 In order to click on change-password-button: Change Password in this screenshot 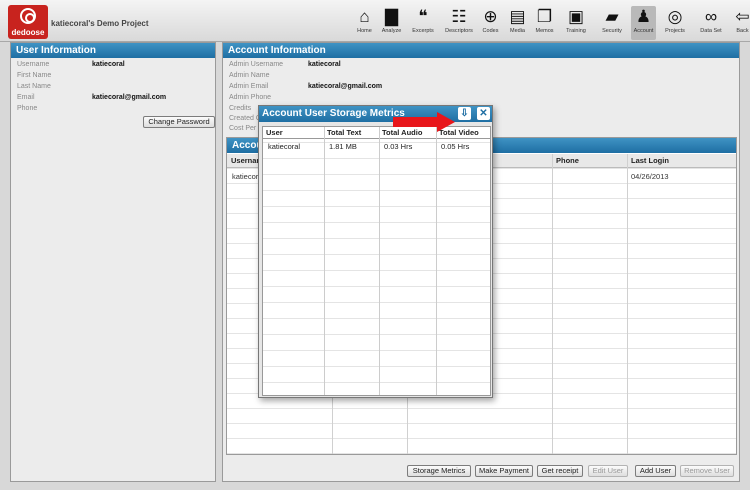, I will do `click(179, 122)`.